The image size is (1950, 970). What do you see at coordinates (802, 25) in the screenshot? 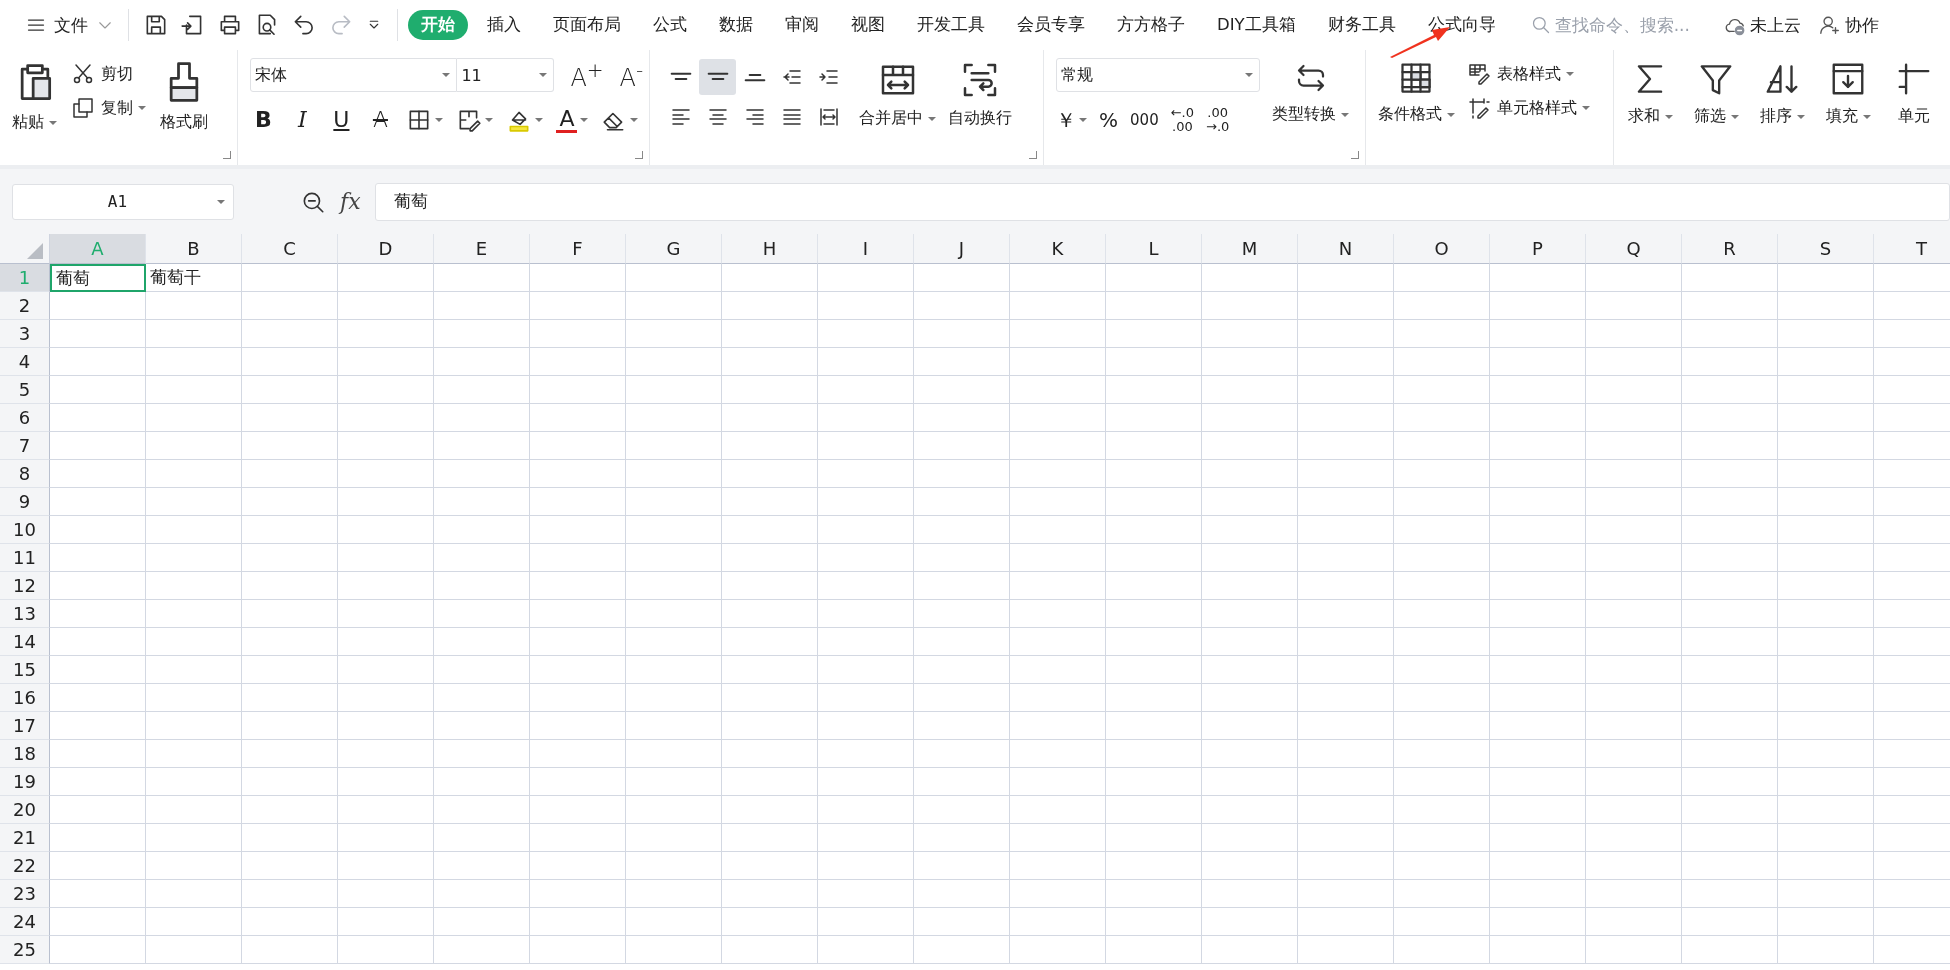
I see `ribbon-tab: 审阅` at bounding box center [802, 25].